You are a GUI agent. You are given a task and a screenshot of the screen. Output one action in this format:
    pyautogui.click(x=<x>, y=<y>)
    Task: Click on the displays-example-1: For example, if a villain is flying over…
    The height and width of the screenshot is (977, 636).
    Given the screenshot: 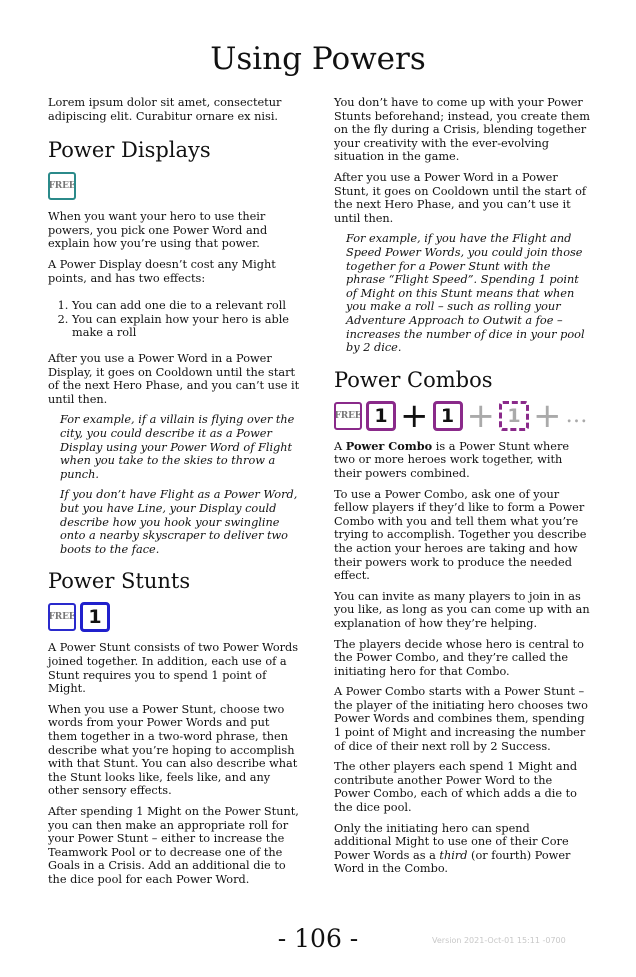 What is the action you would take?
    pyautogui.click(x=177, y=447)
    